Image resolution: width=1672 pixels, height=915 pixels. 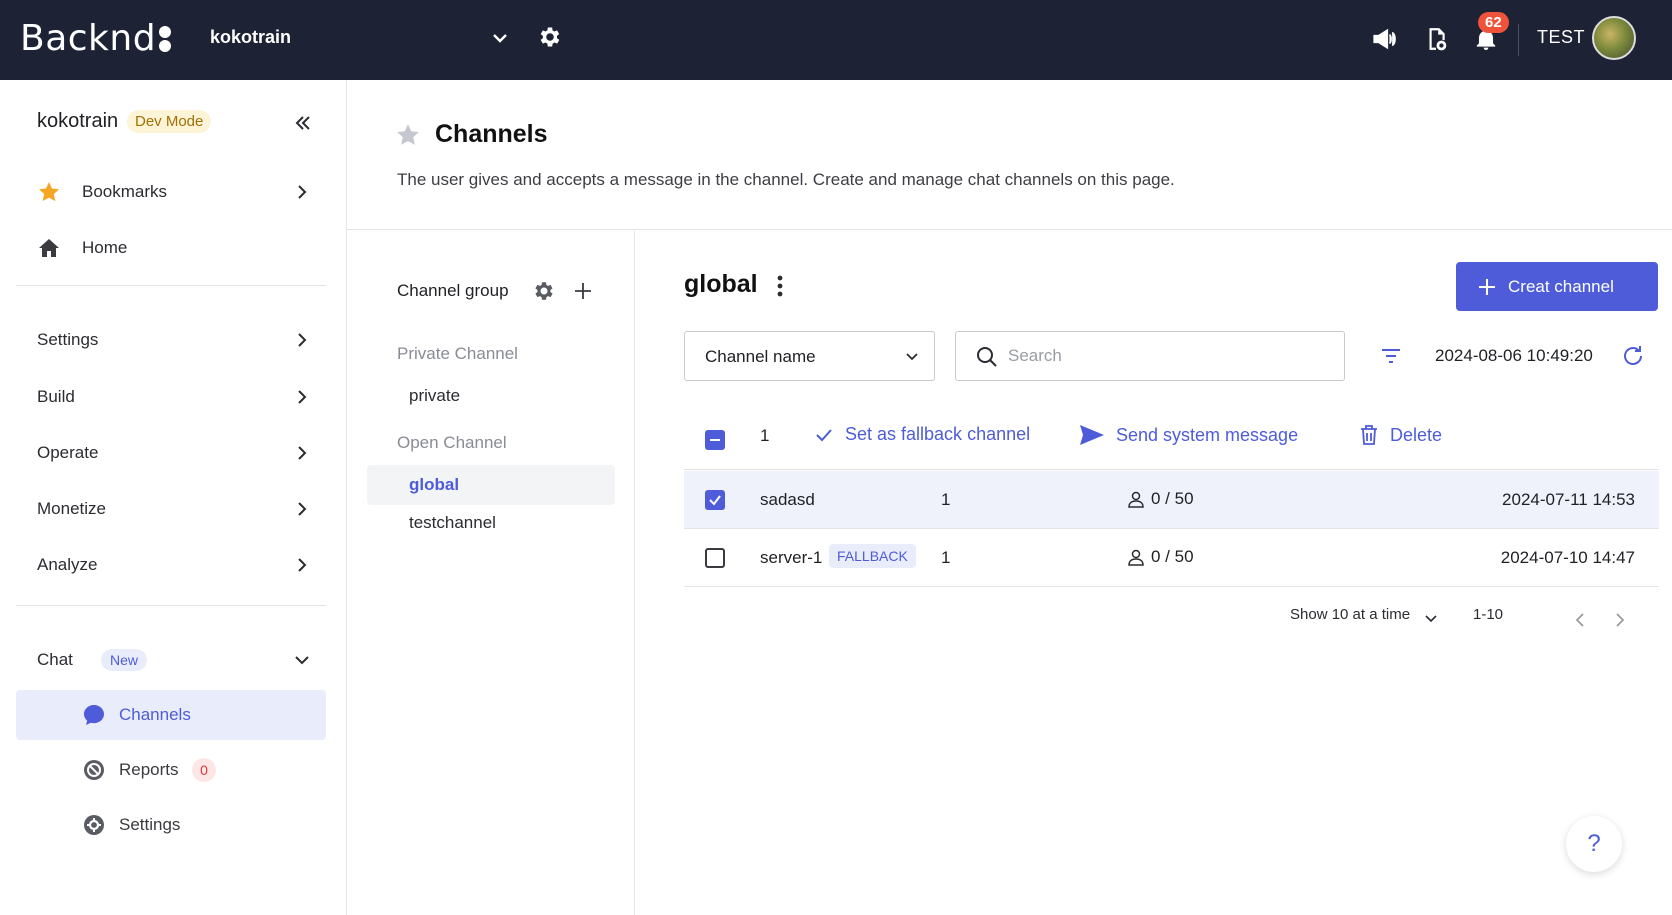 I want to click on fallback-badge: FALLBACK, so click(x=872, y=556).